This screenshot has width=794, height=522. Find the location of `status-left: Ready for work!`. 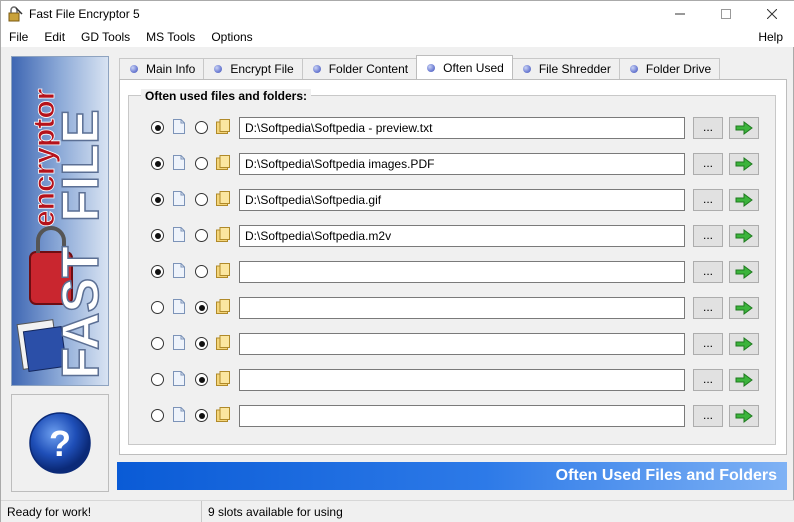

status-left: Ready for work! is located at coordinates (101, 511).